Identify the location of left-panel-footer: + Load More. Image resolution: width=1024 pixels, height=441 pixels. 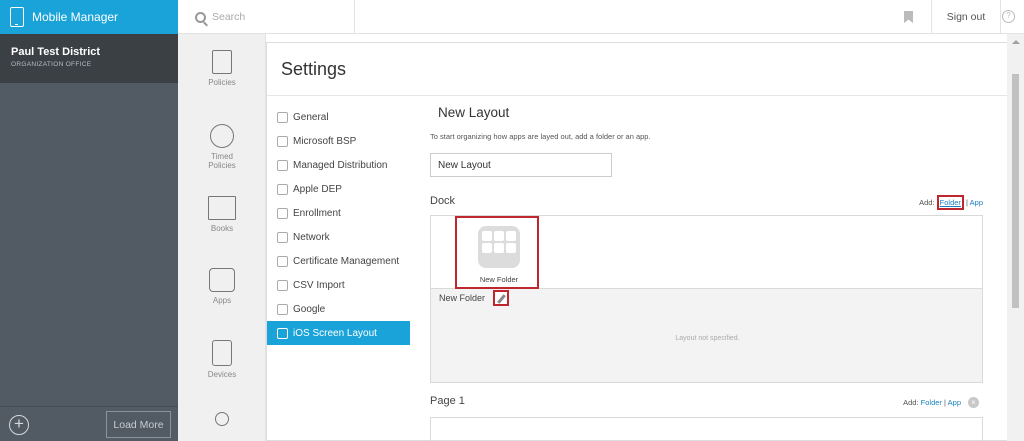
(89, 423).